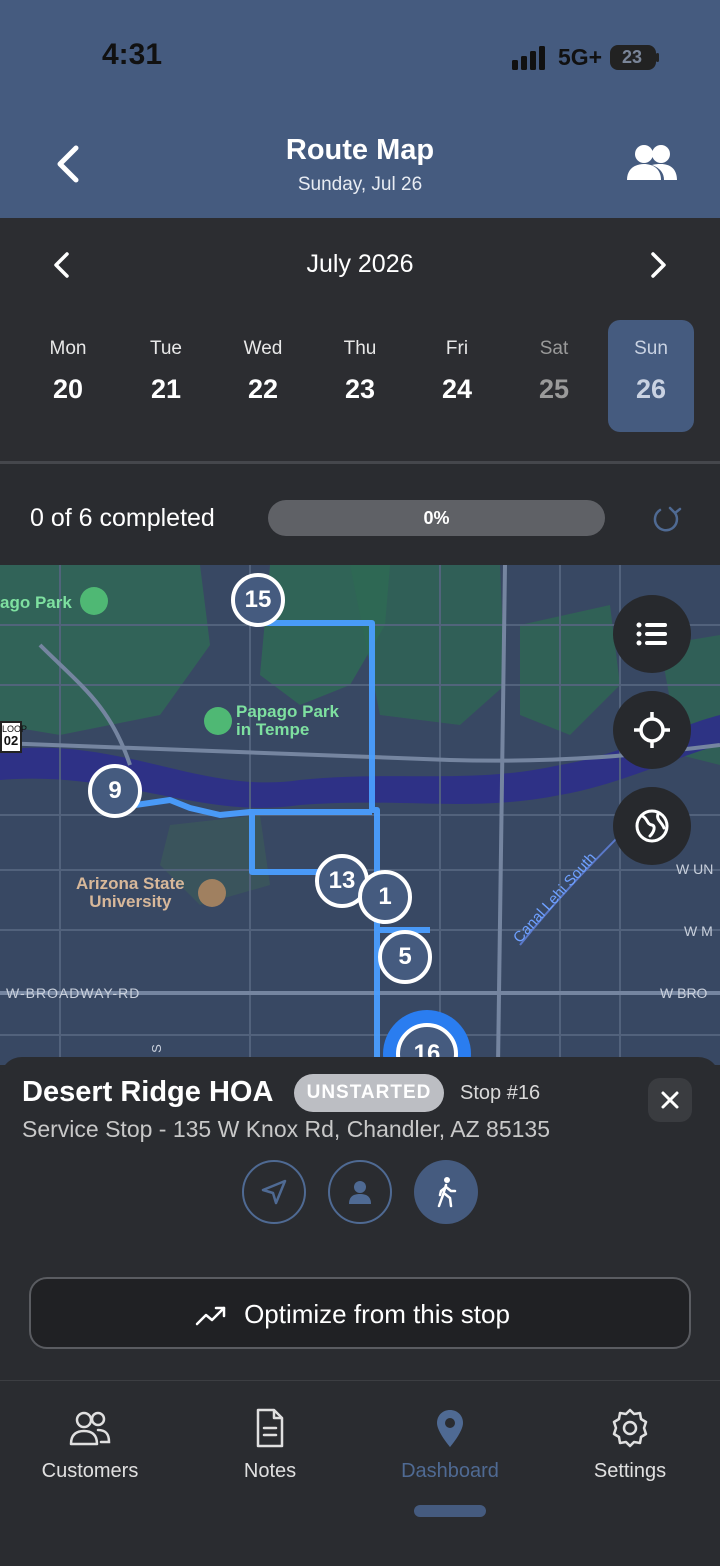 This screenshot has width=720, height=1566. I want to click on month-label: July 2026, so click(360, 264).